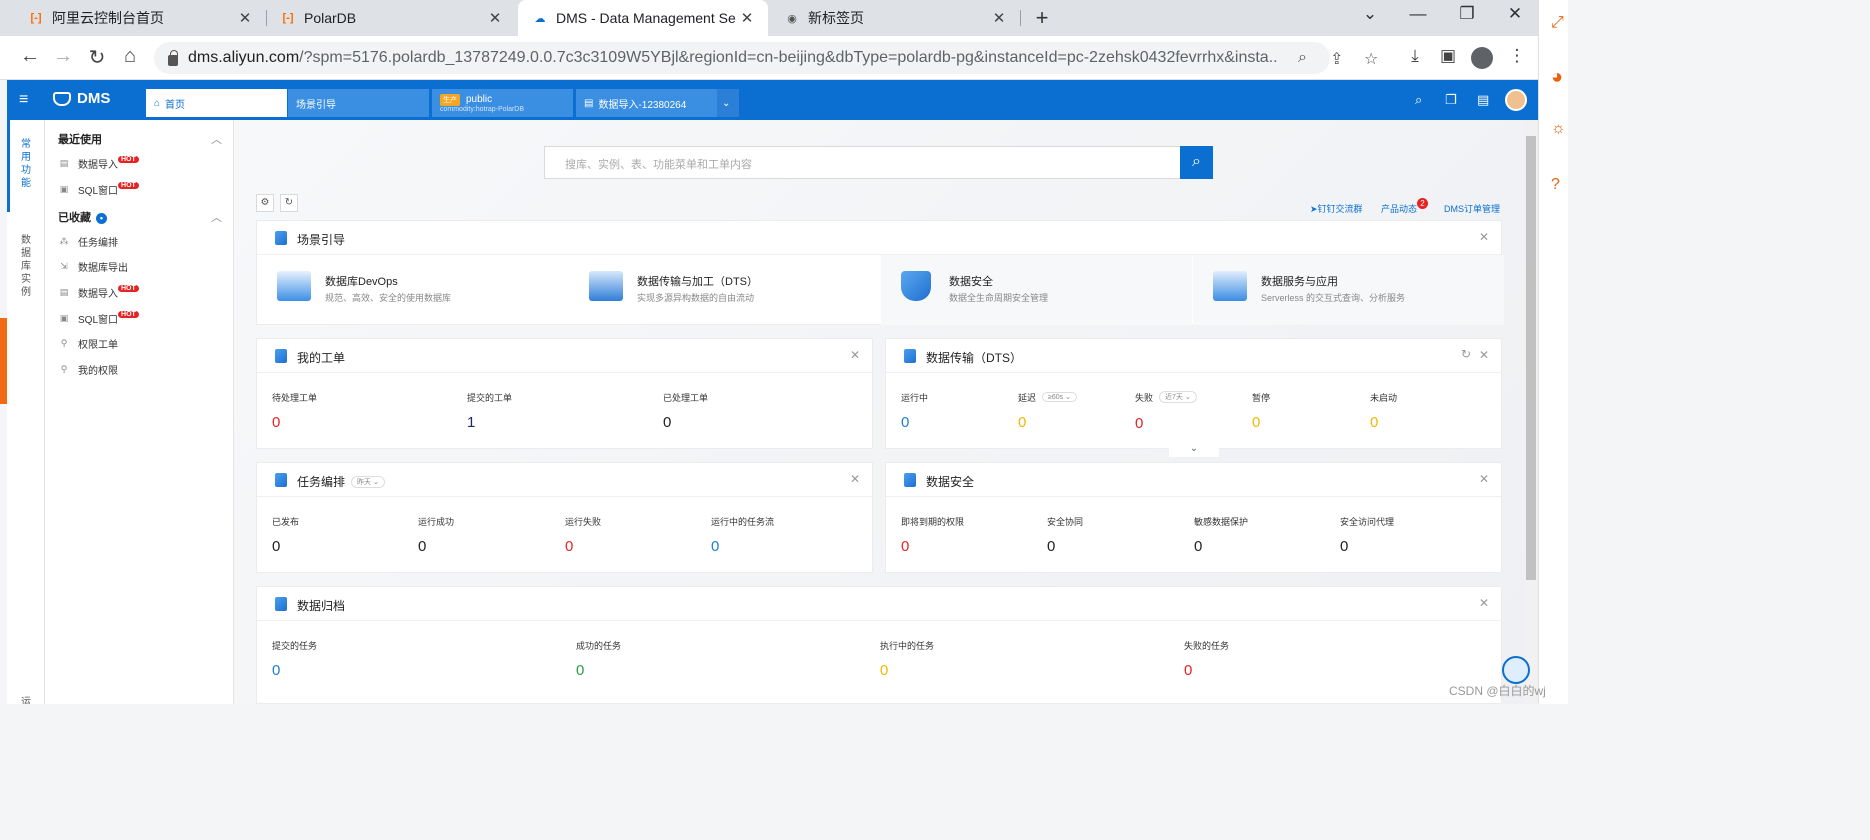 This screenshot has height=840, width=1870. I want to click on dms-orders-link: DMS订单管理, so click(1472, 208).